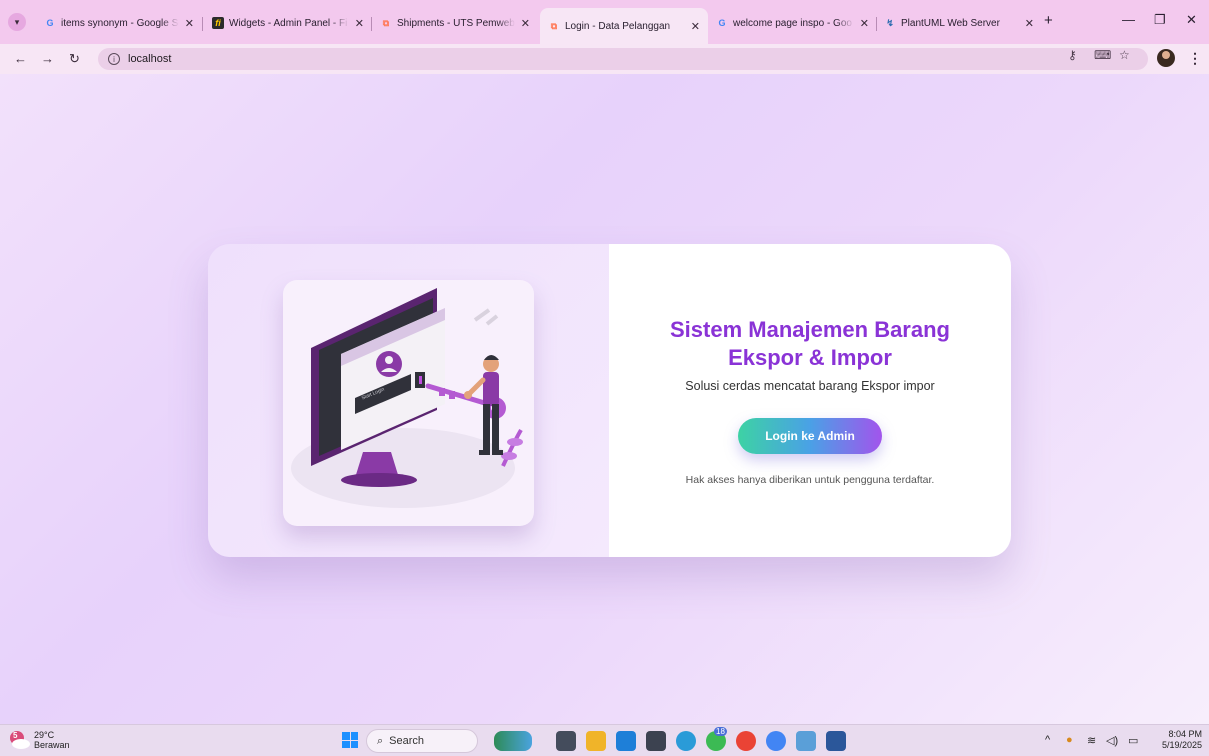 The width and height of the screenshot is (1209, 756). Describe the element at coordinates (836, 741) in the screenshot. I see `word-icon` at that location.